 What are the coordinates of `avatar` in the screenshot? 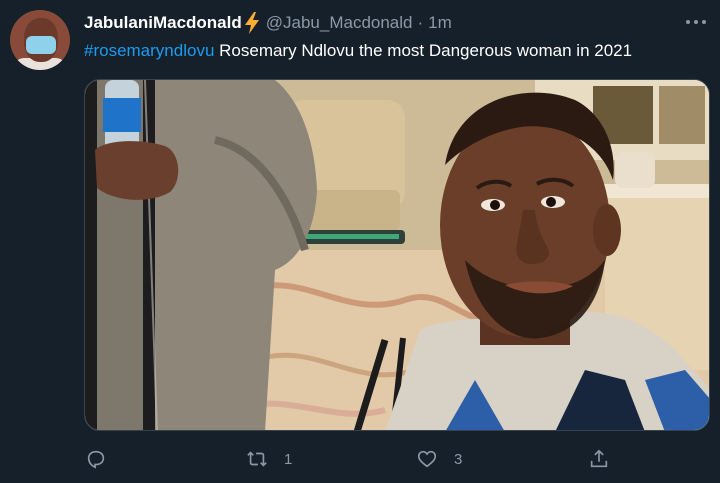 It's located at (40, 40).